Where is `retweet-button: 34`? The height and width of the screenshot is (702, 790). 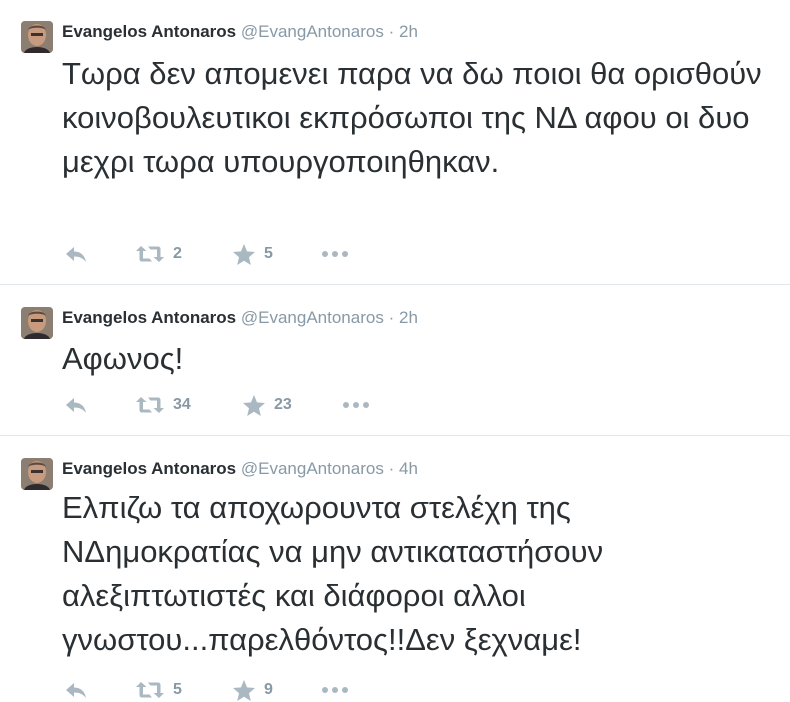
retweet-button: 34 is located at coordinates (163, 405).